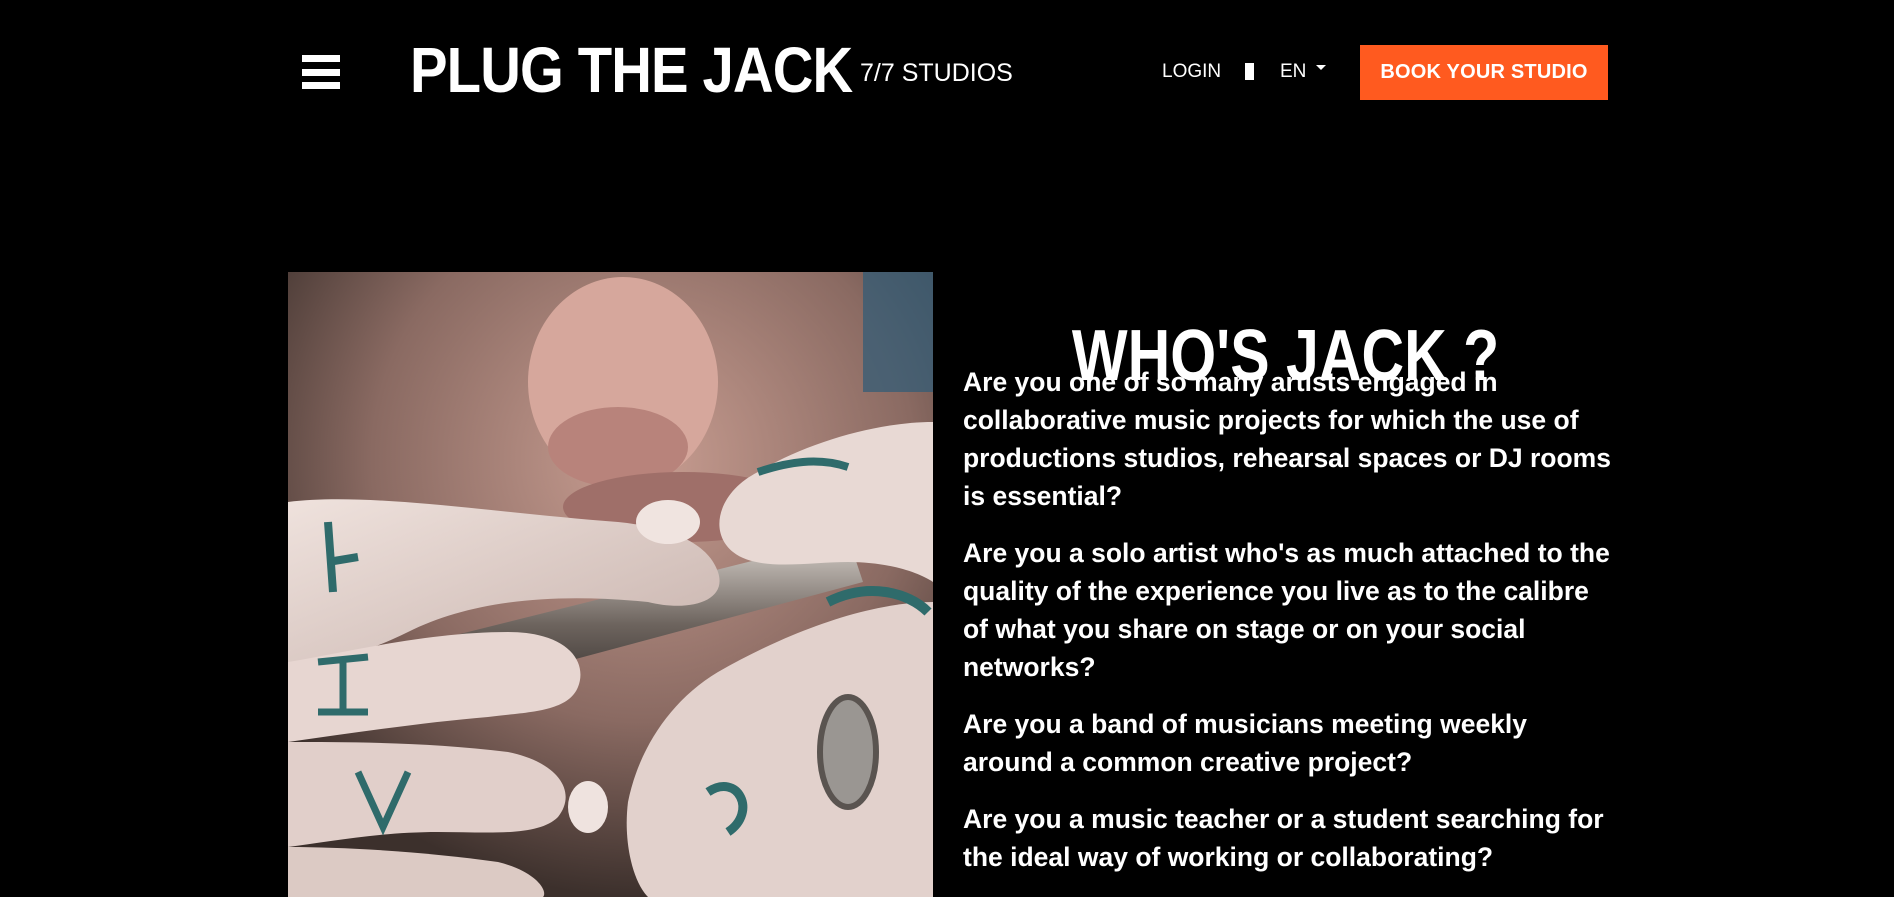 Image resolution: width=1894 pixels, height=897 pixels. Describe the element at coordinates (1191, 72) in the screenshot. I see `login-link: LOGIN` at that location.